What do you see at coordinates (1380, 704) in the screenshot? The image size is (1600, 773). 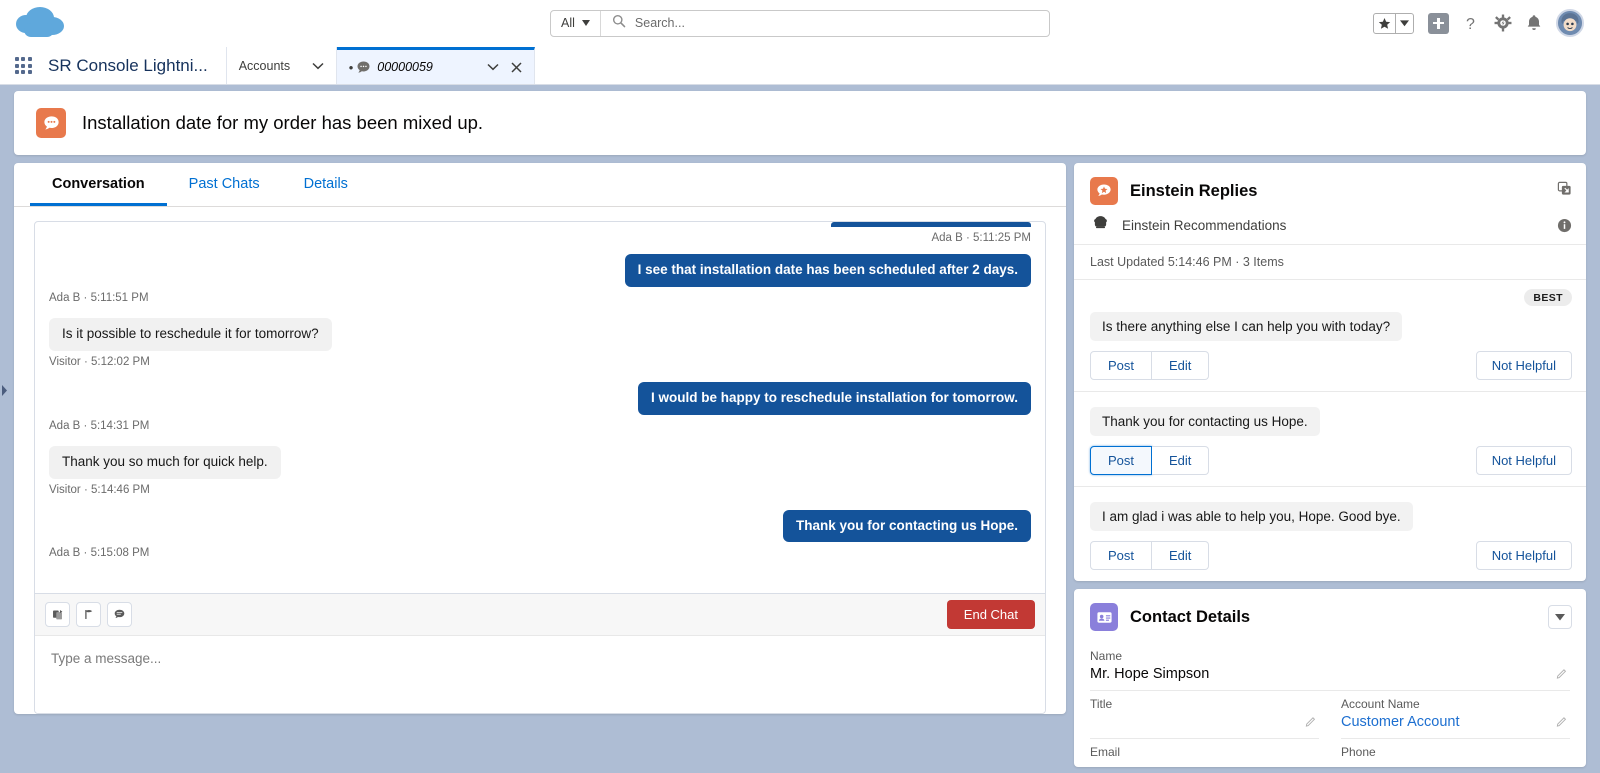 I see `field-label: Account Name` at bounding box center [1380, 704].